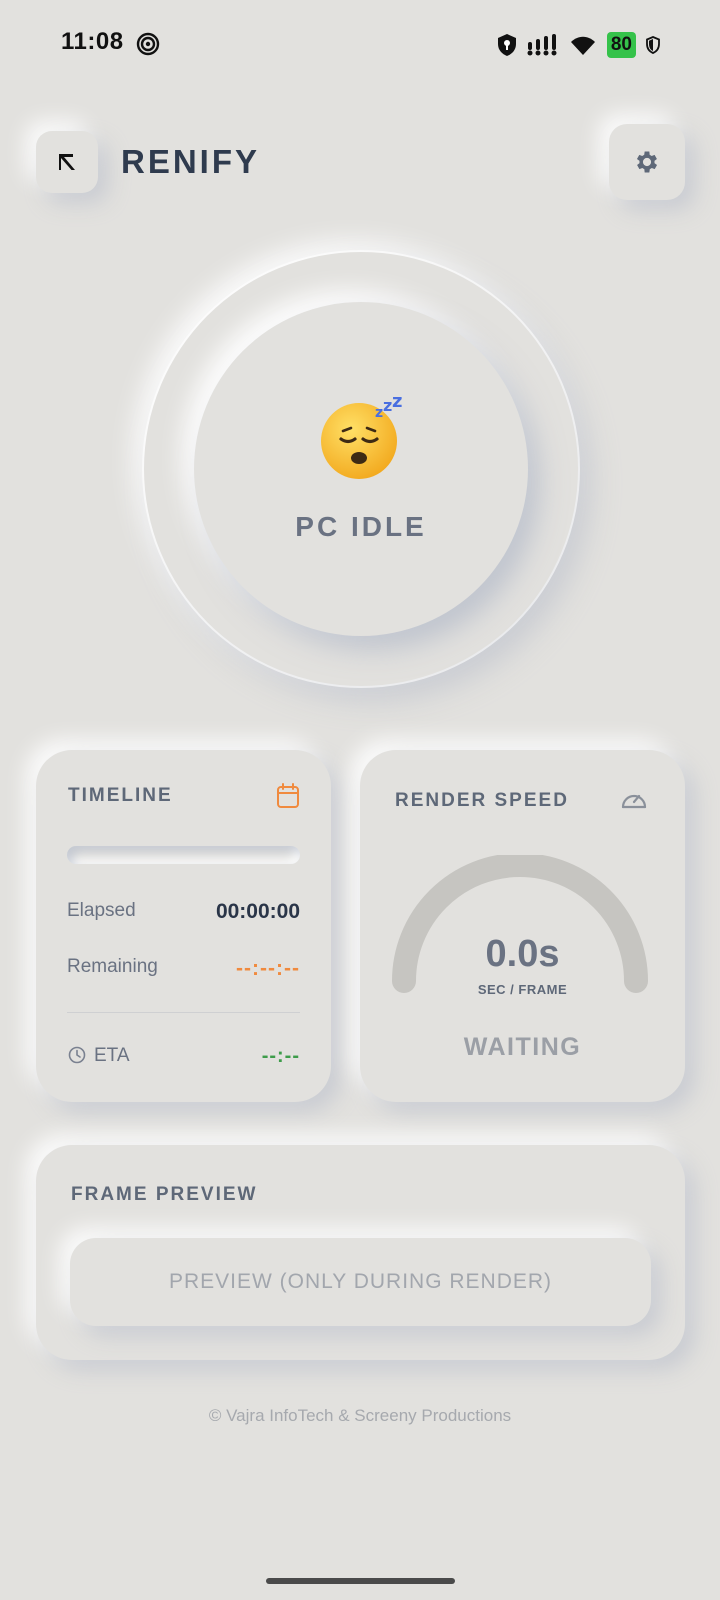  I want to click on elapsed-label: Elapsed, so click(101, 910).